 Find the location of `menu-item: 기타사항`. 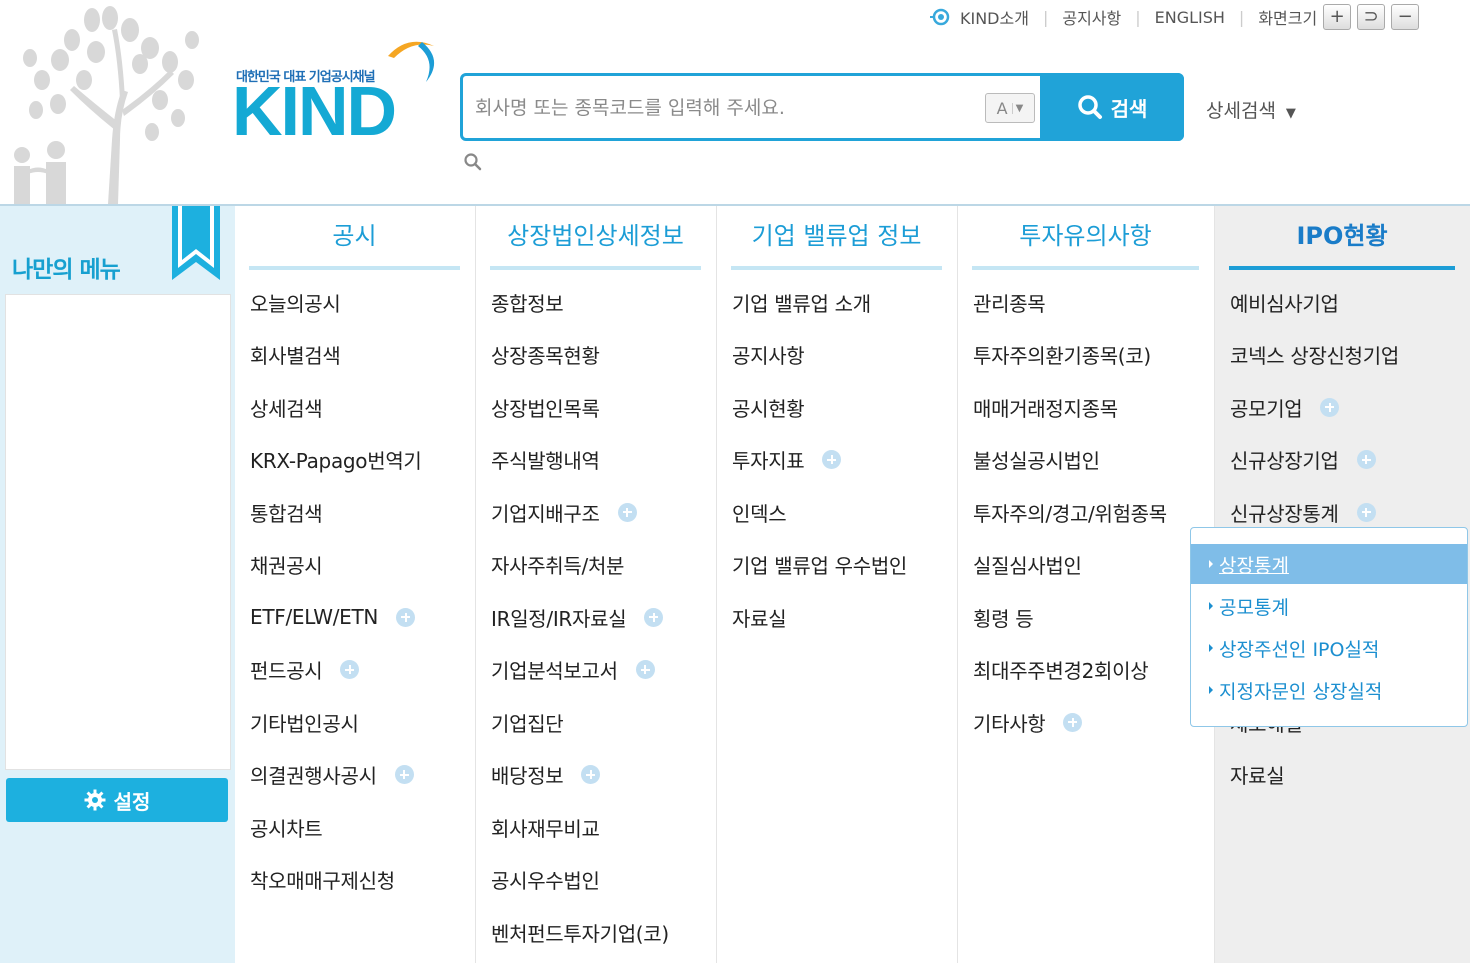

menu-item: 기타사항 is located at coordinates (1070, 722).